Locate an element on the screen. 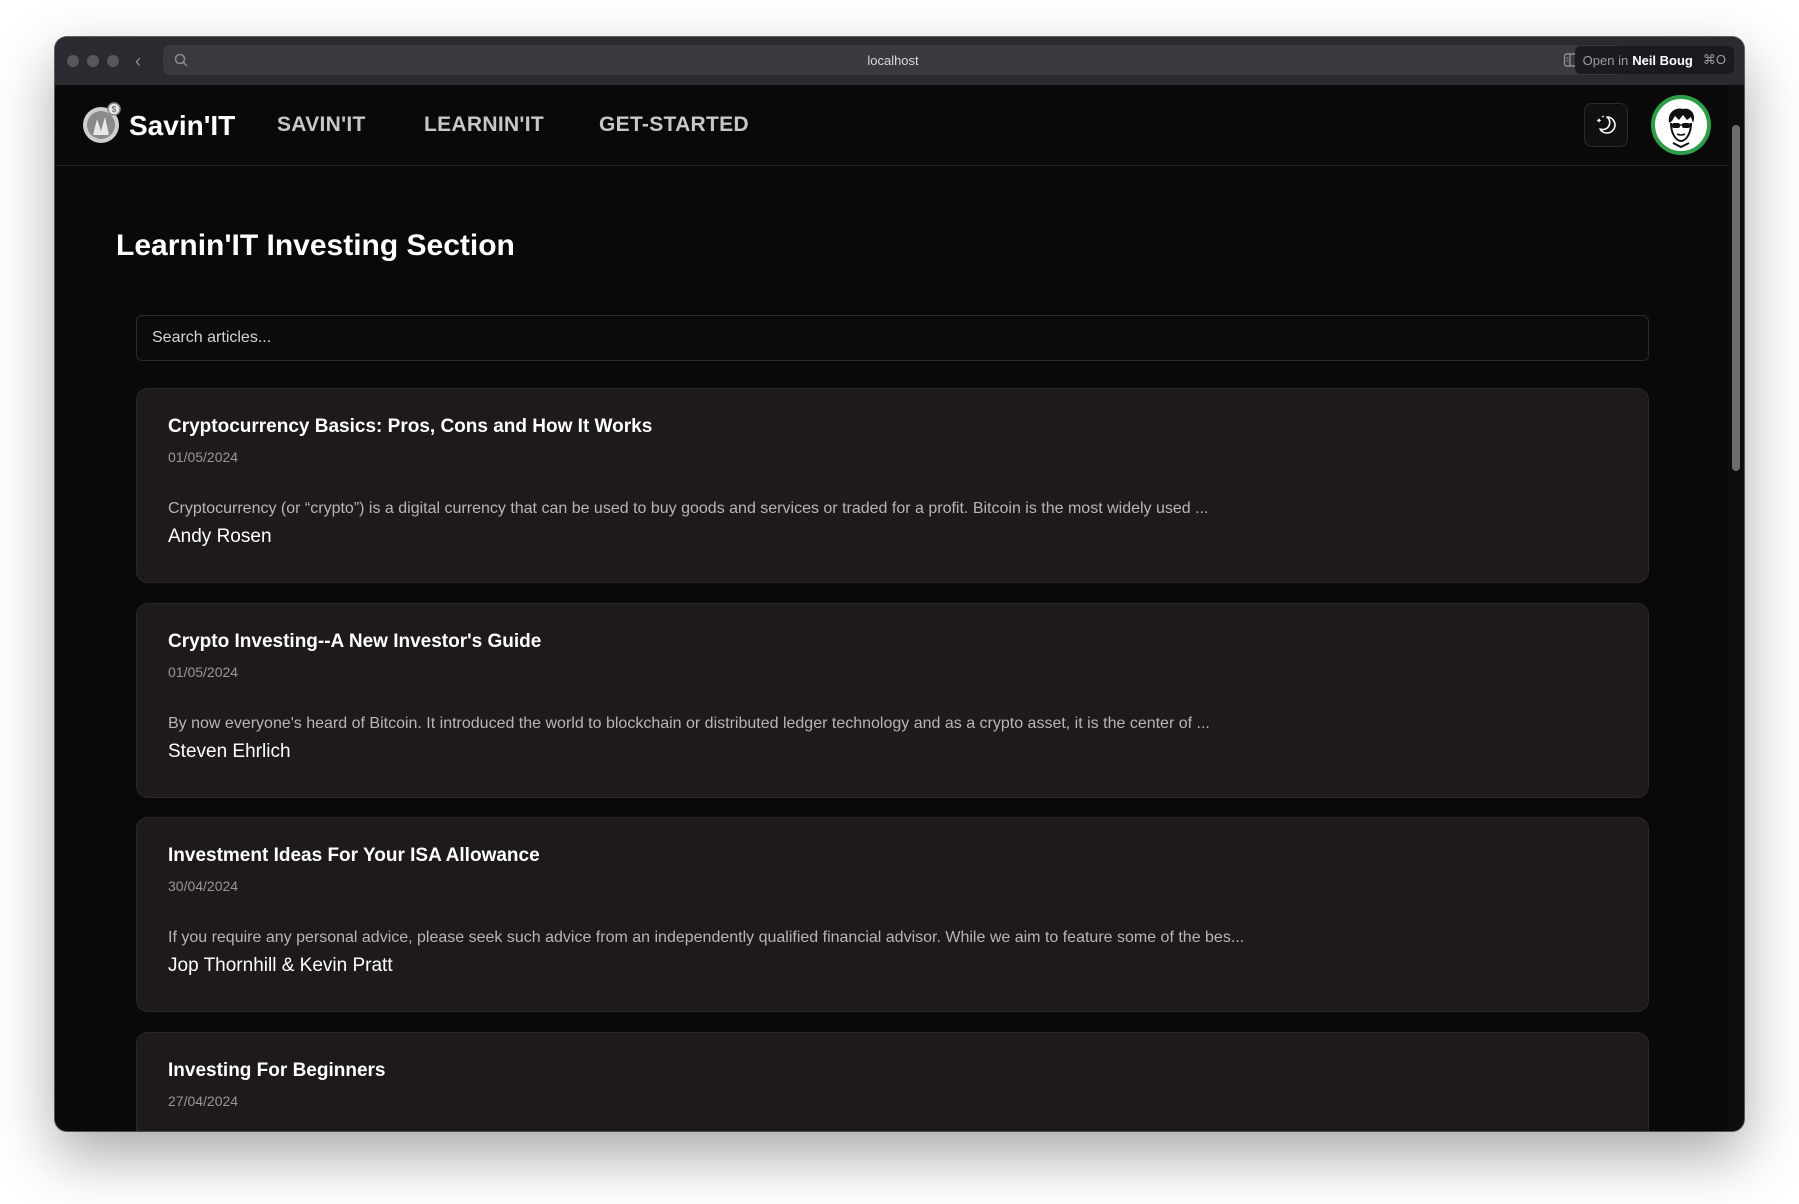 This screenshot has width=1799, height=1204. close-window-button is located at coordinates (73, 61).